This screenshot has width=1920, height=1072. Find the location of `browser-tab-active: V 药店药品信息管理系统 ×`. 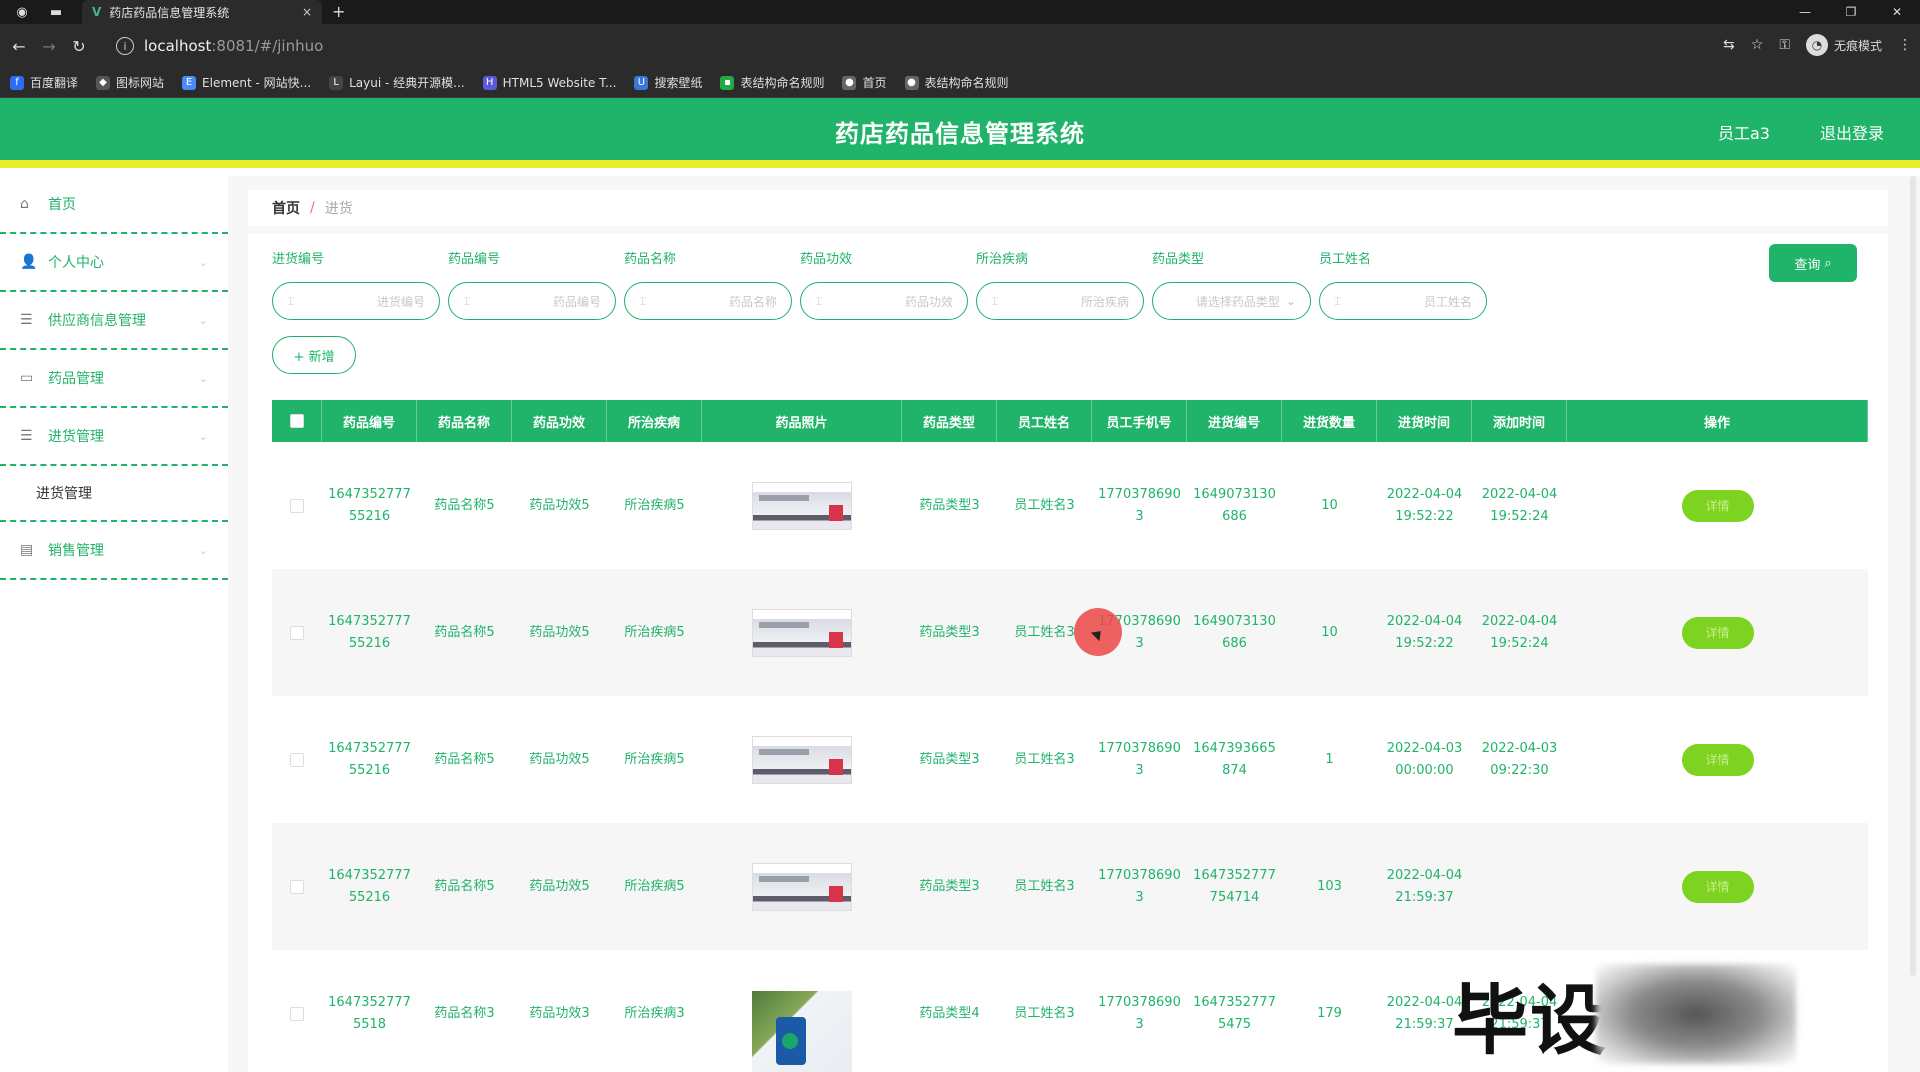

browser-tab-active: V 药店药品信息管理系统 × is located at coordinates (202, 12).